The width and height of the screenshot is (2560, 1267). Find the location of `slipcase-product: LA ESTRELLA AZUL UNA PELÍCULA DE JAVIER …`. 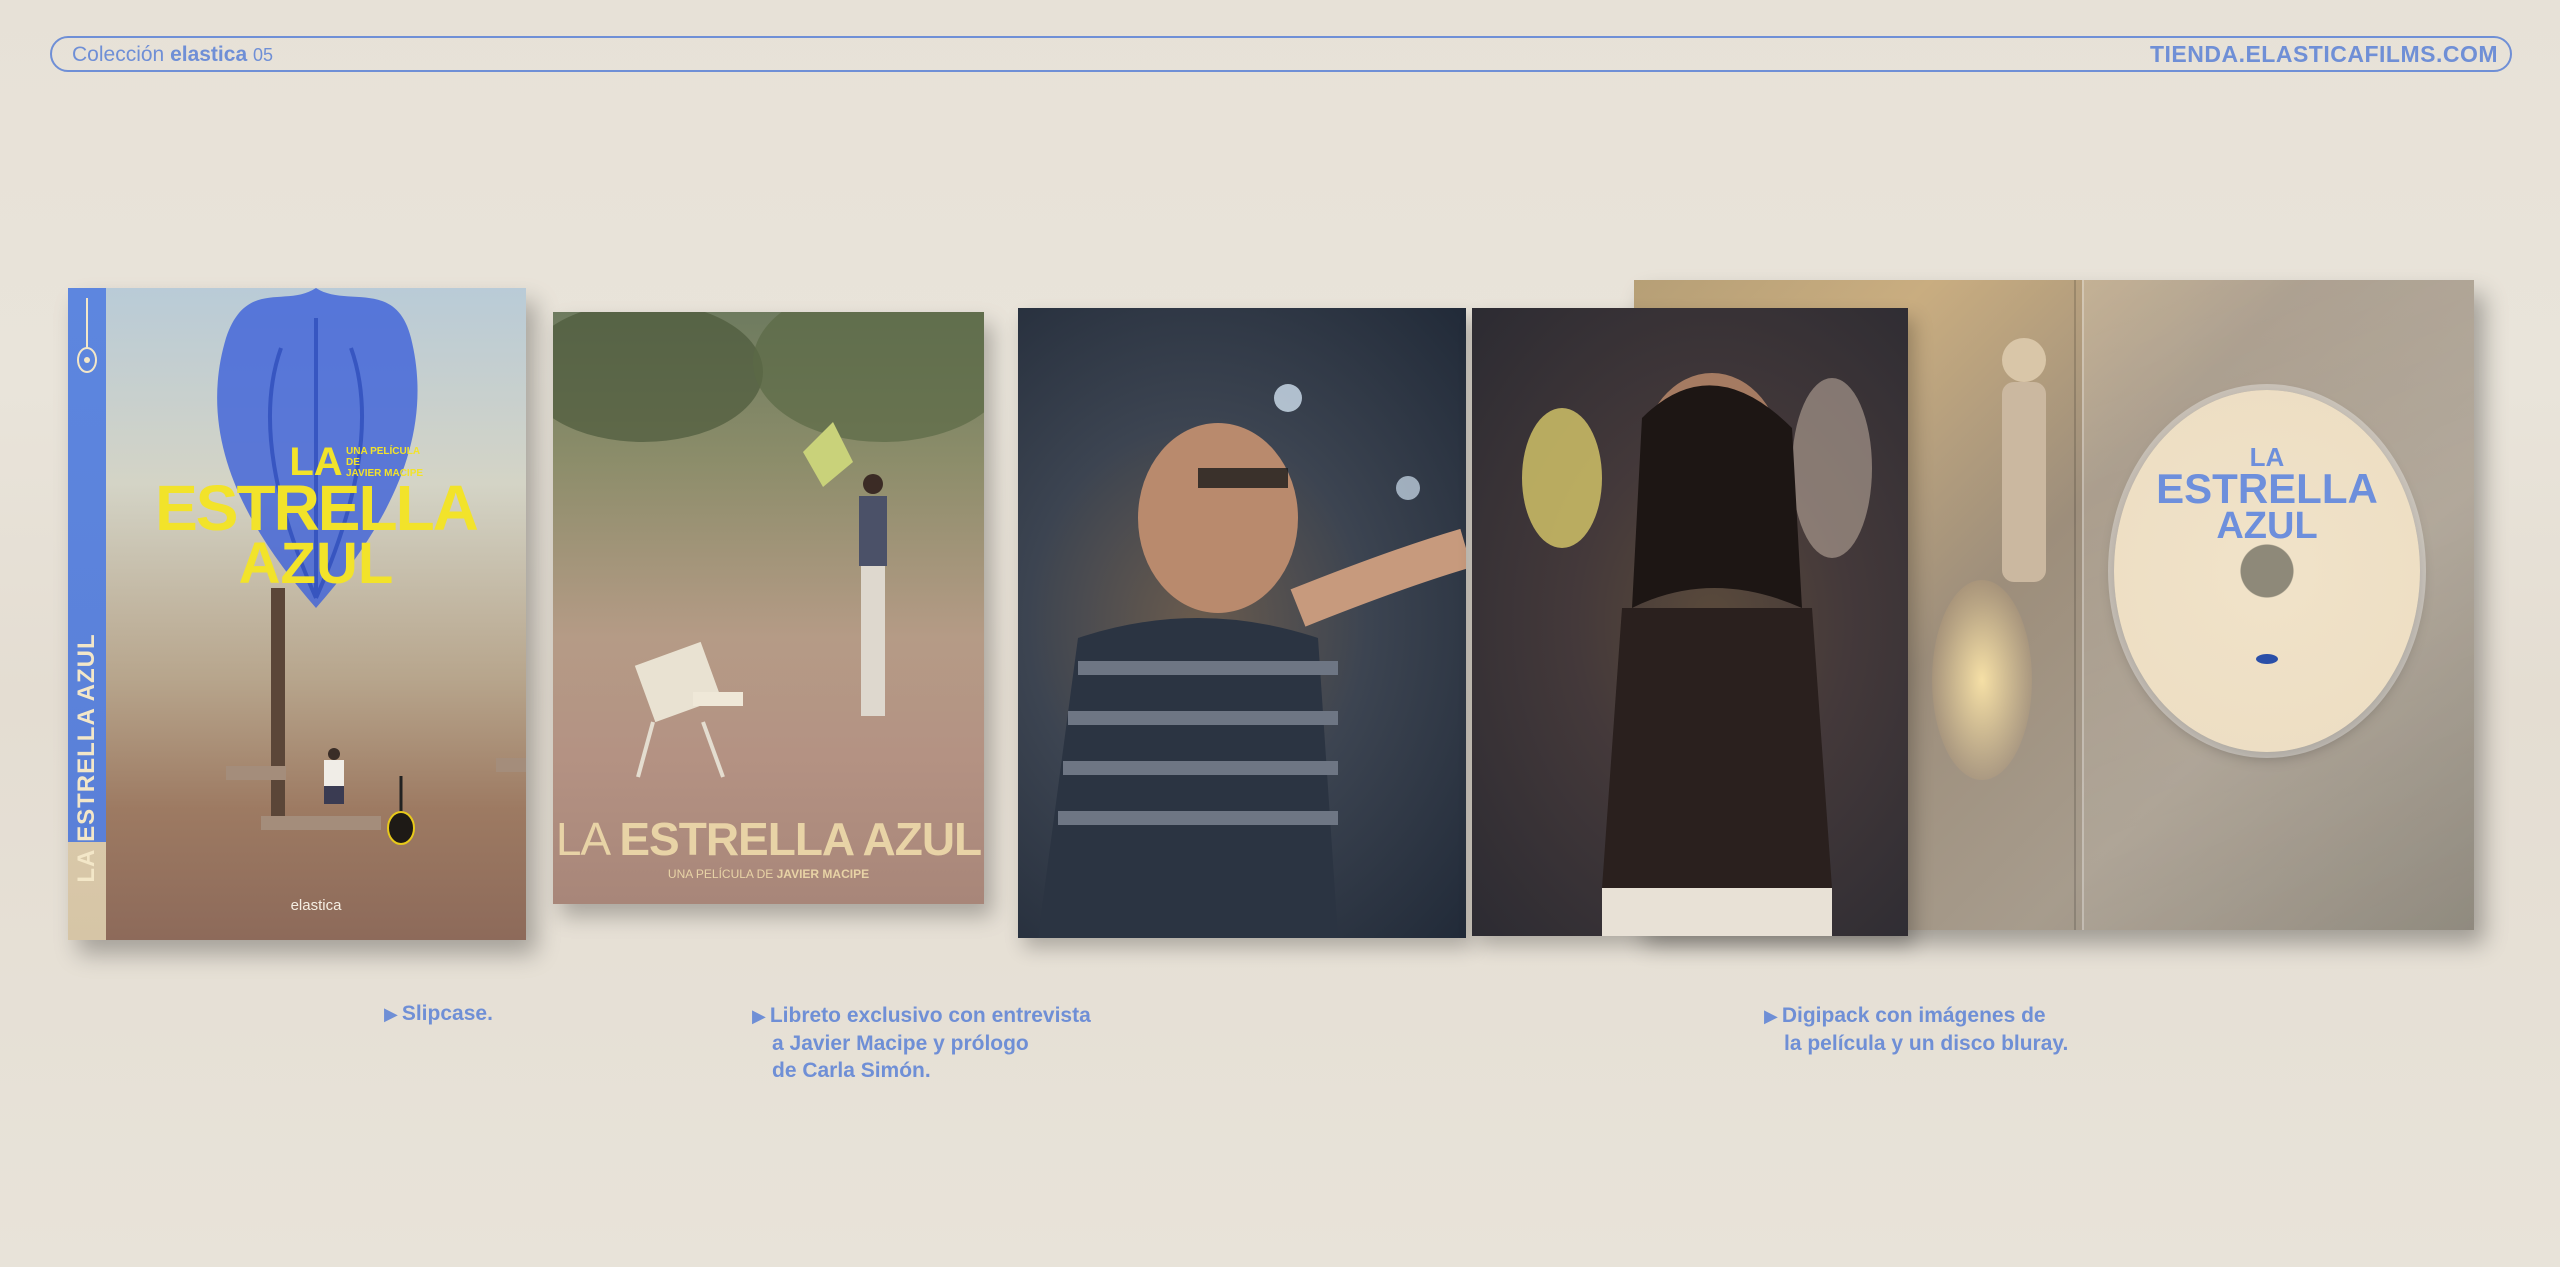

slipcase-product: LA ESTRELLA AZUL UNA PELÍCULA DE JAVIER … is located at coordinates (297, 614).